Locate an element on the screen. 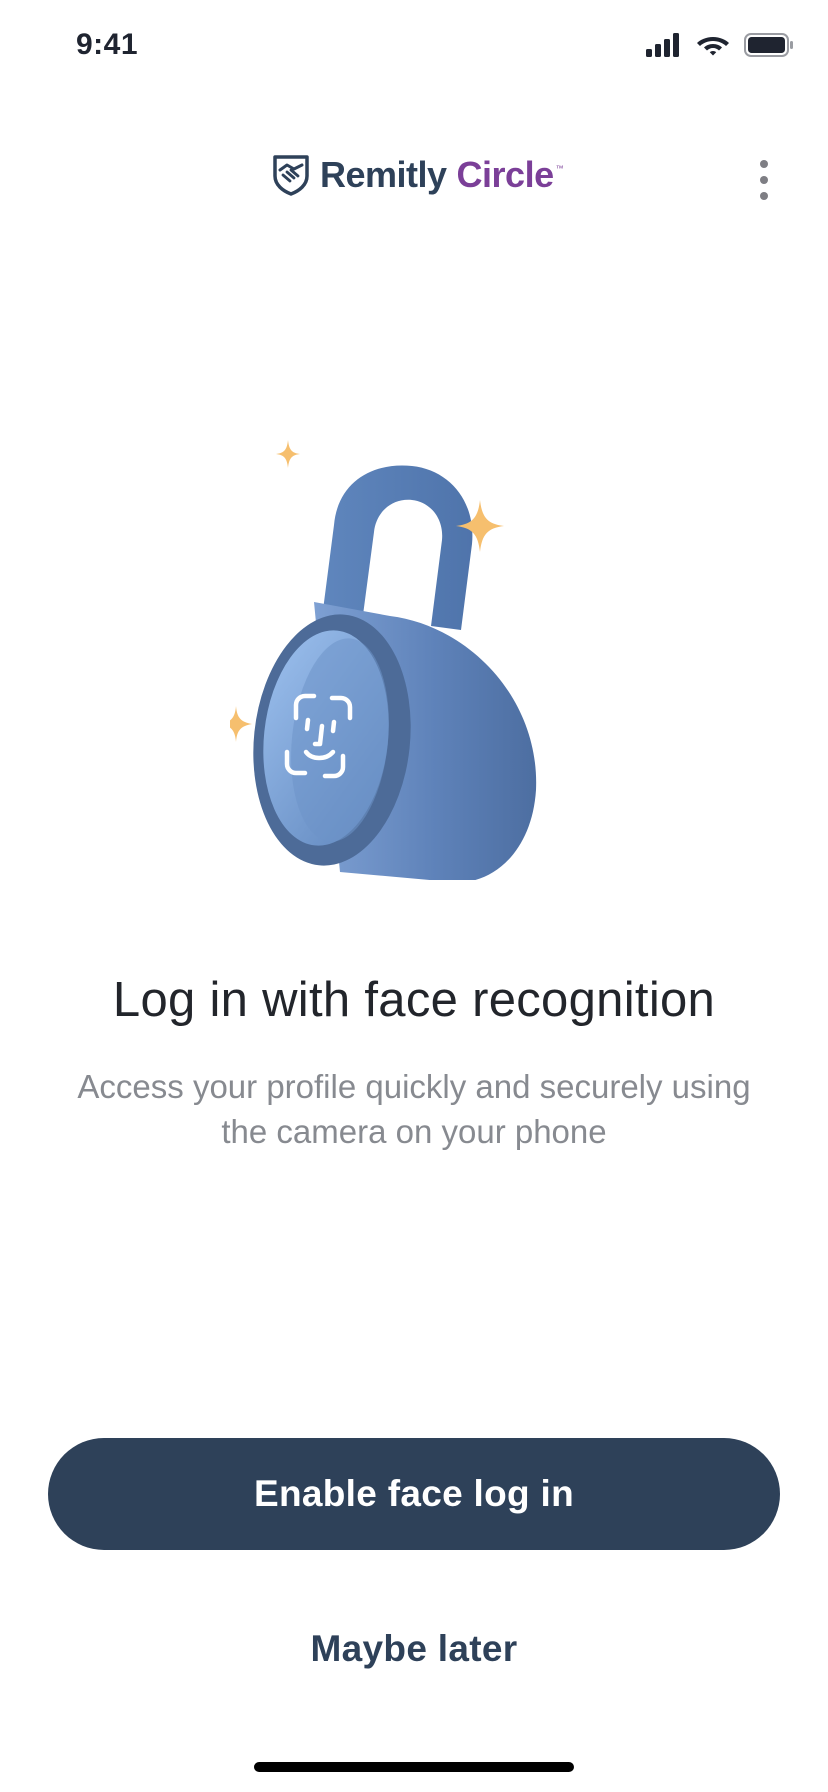 Image resolution: width=828 pixels, height=1792 pixels. enable-face-login-label: Enable face log in is located at coordinates (414, 1493).